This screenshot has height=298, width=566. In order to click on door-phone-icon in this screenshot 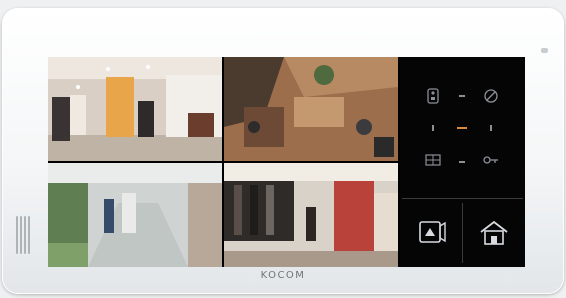, I will do `click(433, 96)`.